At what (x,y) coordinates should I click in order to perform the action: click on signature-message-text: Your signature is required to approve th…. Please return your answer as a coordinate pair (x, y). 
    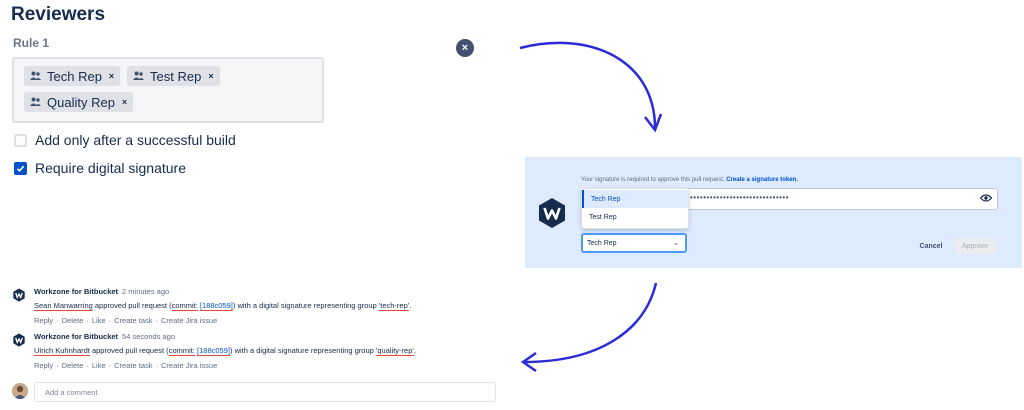
    Looking at the image, I should click on (653, 180).